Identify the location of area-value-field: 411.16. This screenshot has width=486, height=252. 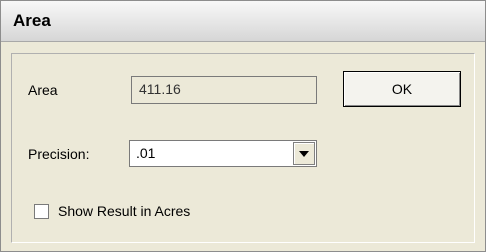
(224, 90).